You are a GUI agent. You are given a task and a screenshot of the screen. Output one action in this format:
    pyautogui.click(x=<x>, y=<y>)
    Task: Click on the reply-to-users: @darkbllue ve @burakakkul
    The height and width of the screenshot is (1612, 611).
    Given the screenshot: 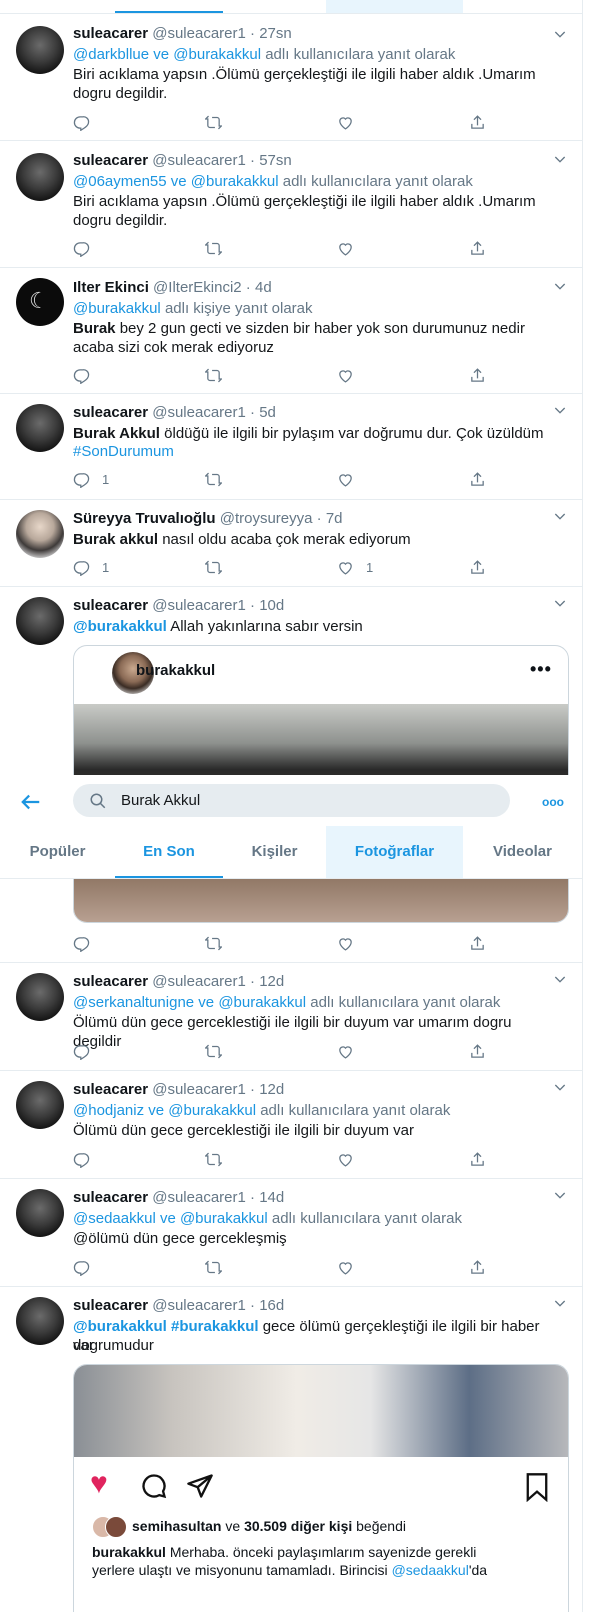 What is the action you would take?
    pyautogui.click(x=167, y=54)
    